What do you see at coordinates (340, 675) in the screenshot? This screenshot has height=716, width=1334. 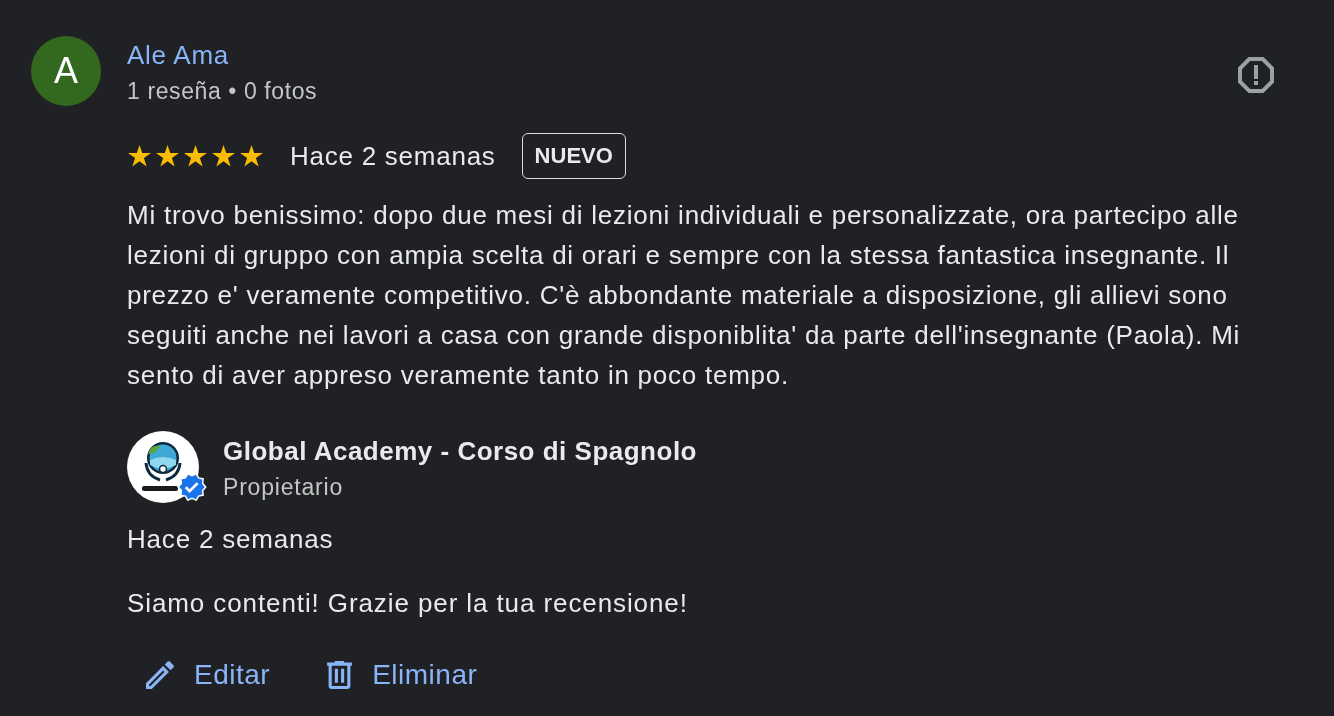 I see `trash-icon` at bounding box center [340, 675].